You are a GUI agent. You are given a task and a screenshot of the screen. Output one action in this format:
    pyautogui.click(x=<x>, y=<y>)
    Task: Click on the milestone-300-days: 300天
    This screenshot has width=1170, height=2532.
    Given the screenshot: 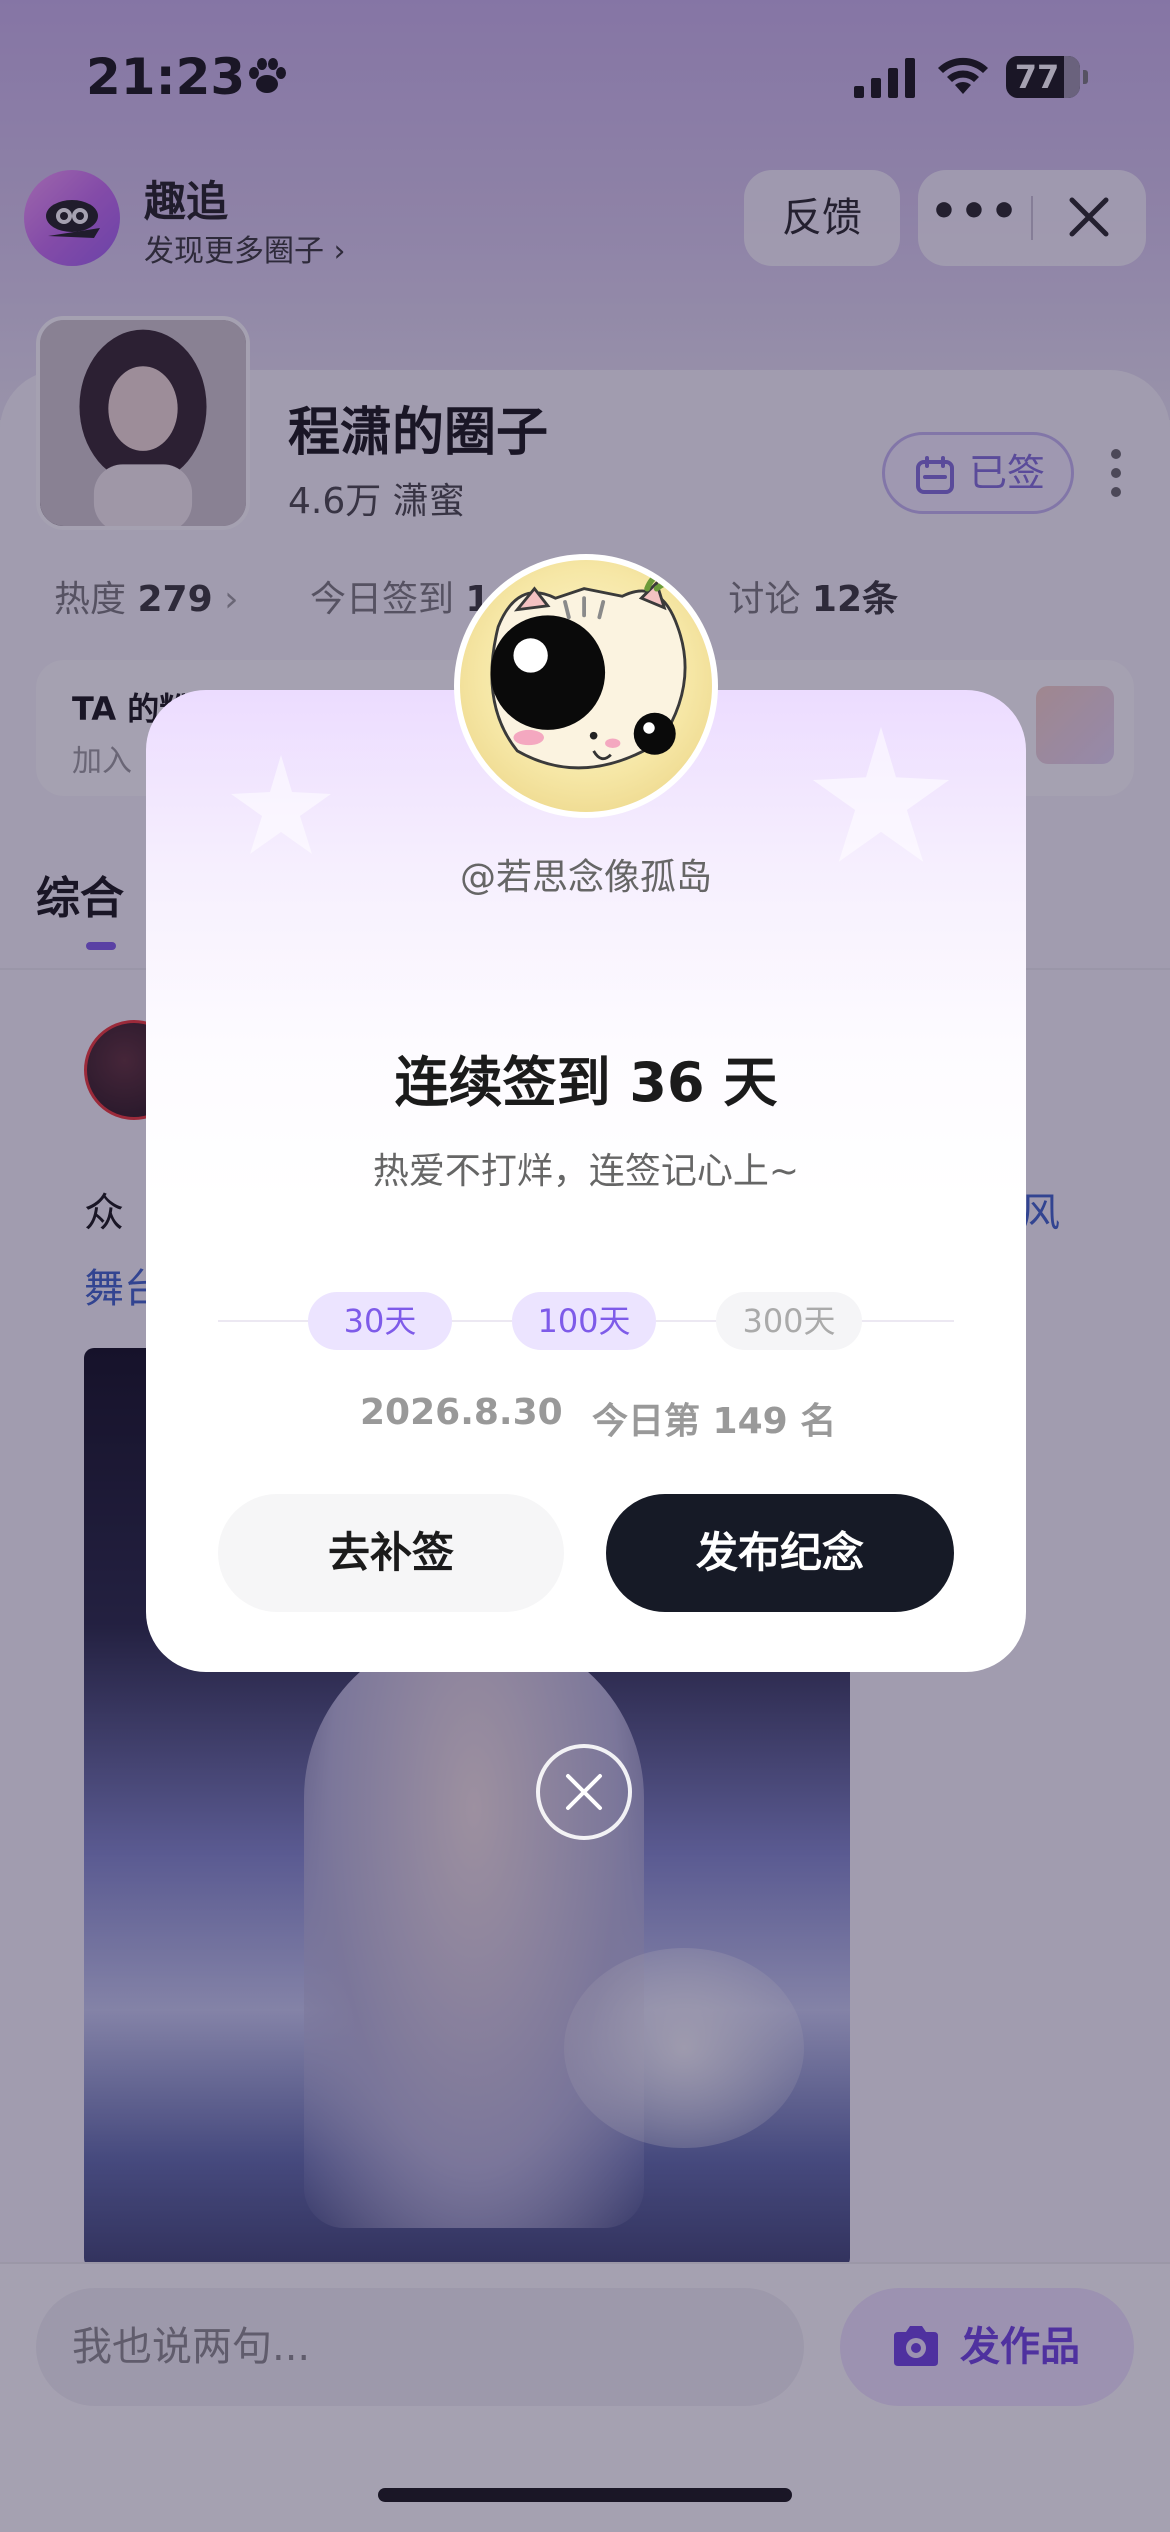 What is the action you would take?
    pyautogui.click(x=789, y=1321)
    